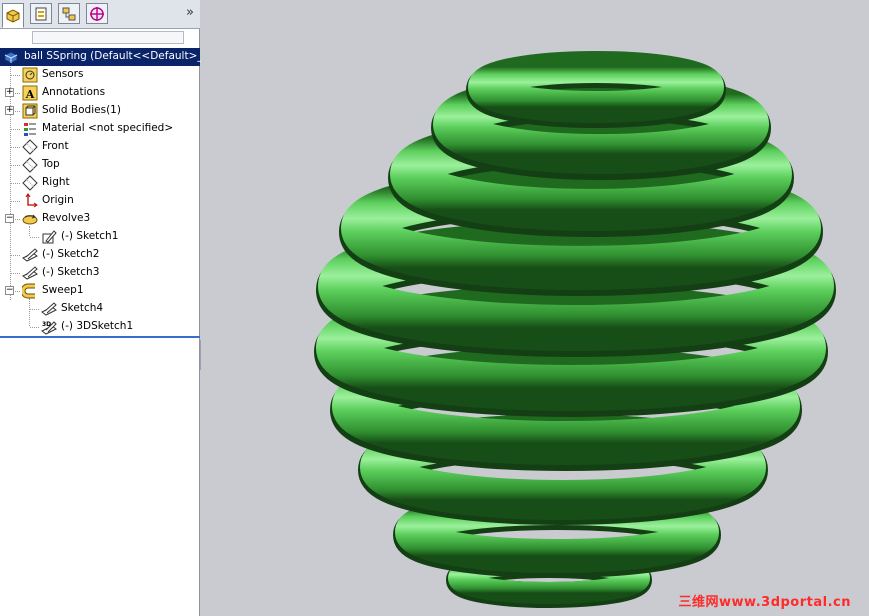  I want to click on tree-item-label: Sketch4, so click(82, 308).